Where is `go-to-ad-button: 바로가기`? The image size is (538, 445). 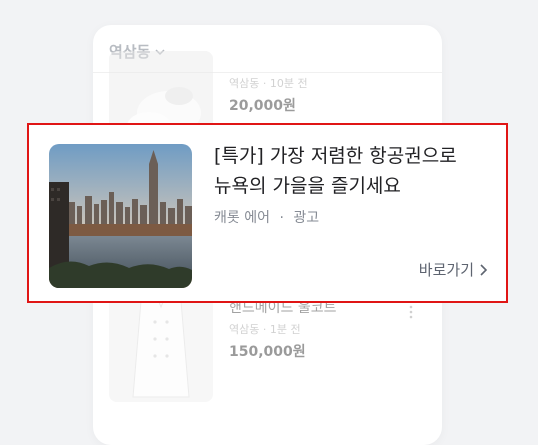 go-to-ad-button: 바로가기 is located at coordinates (453, 269).